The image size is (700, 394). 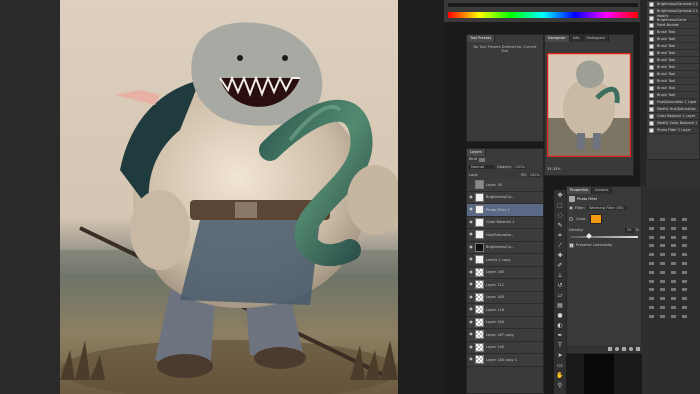 What do you see at coordinates (505, 360) in the screenshot?
I see `layer-row: ◉ Layer 140 copy 1` at bounding box center [505, 360].